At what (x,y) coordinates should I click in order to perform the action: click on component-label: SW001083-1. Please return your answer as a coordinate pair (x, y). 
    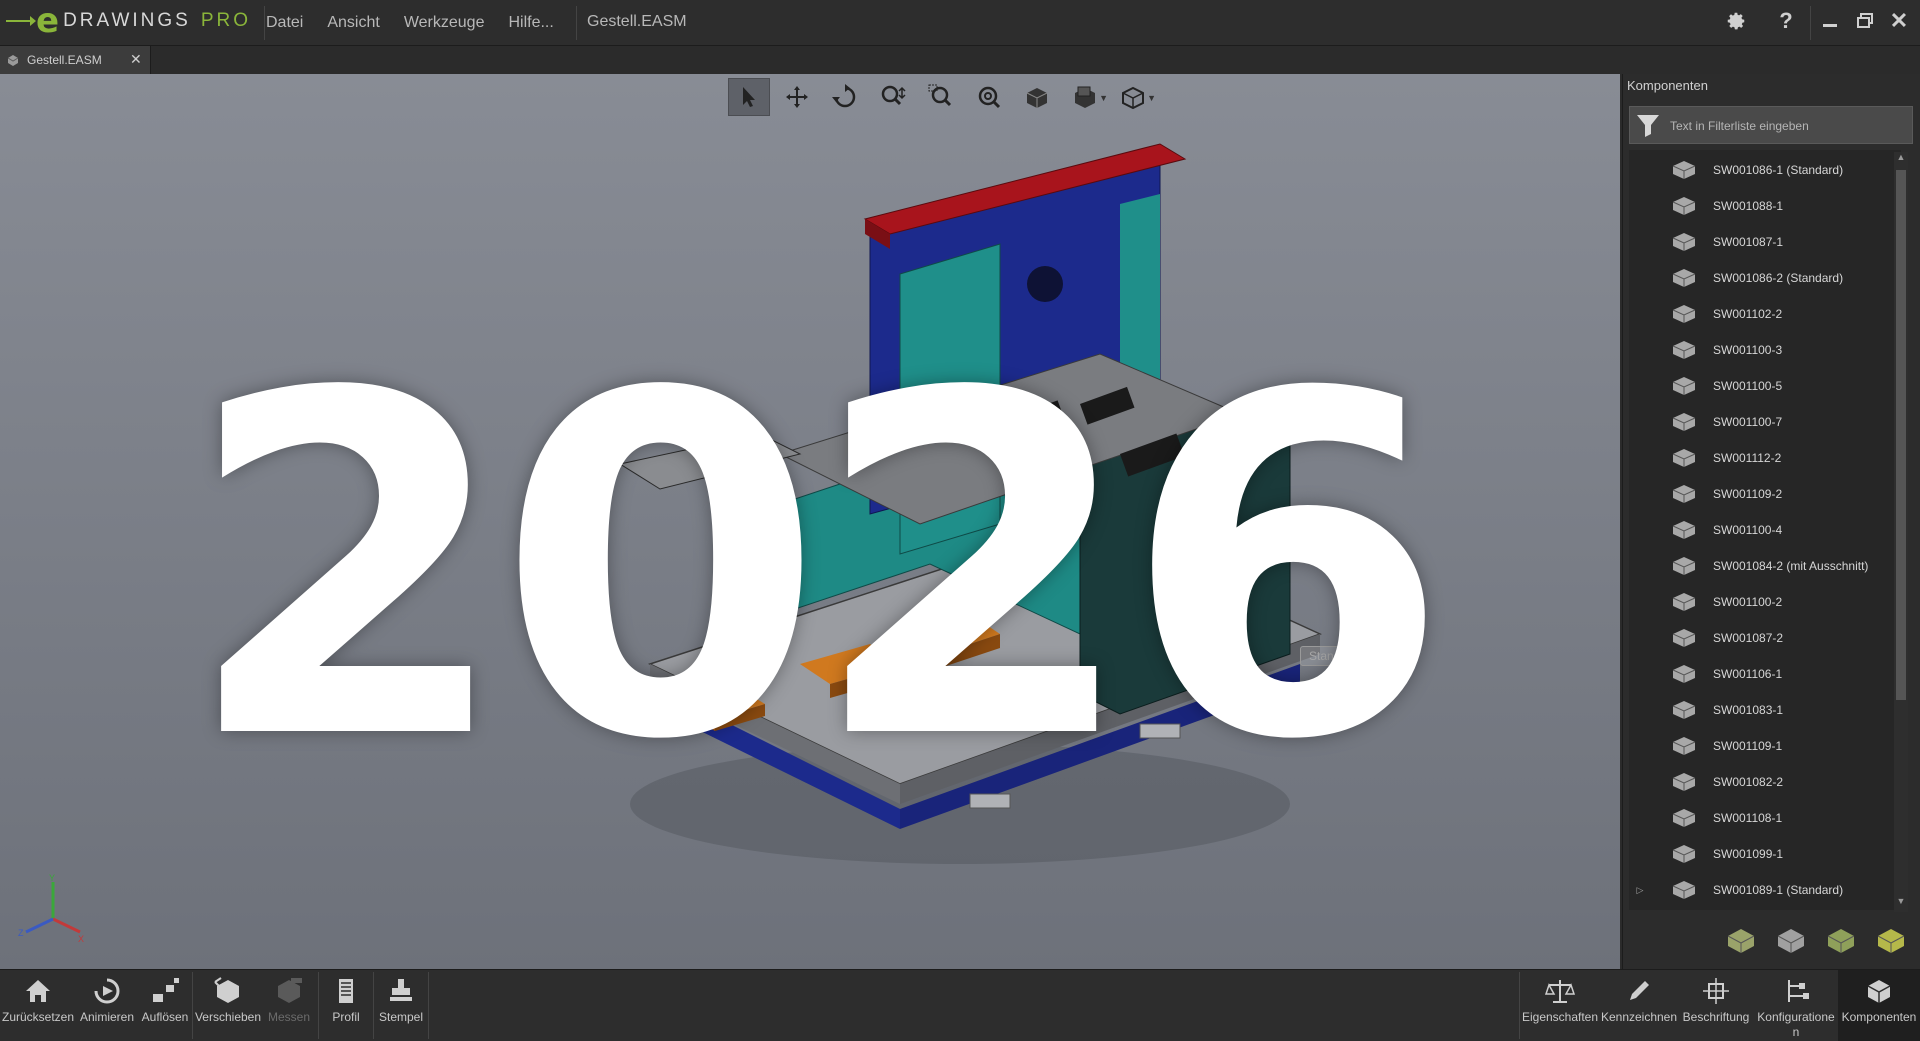
    Looking at the image, I should click on (1748, 710).